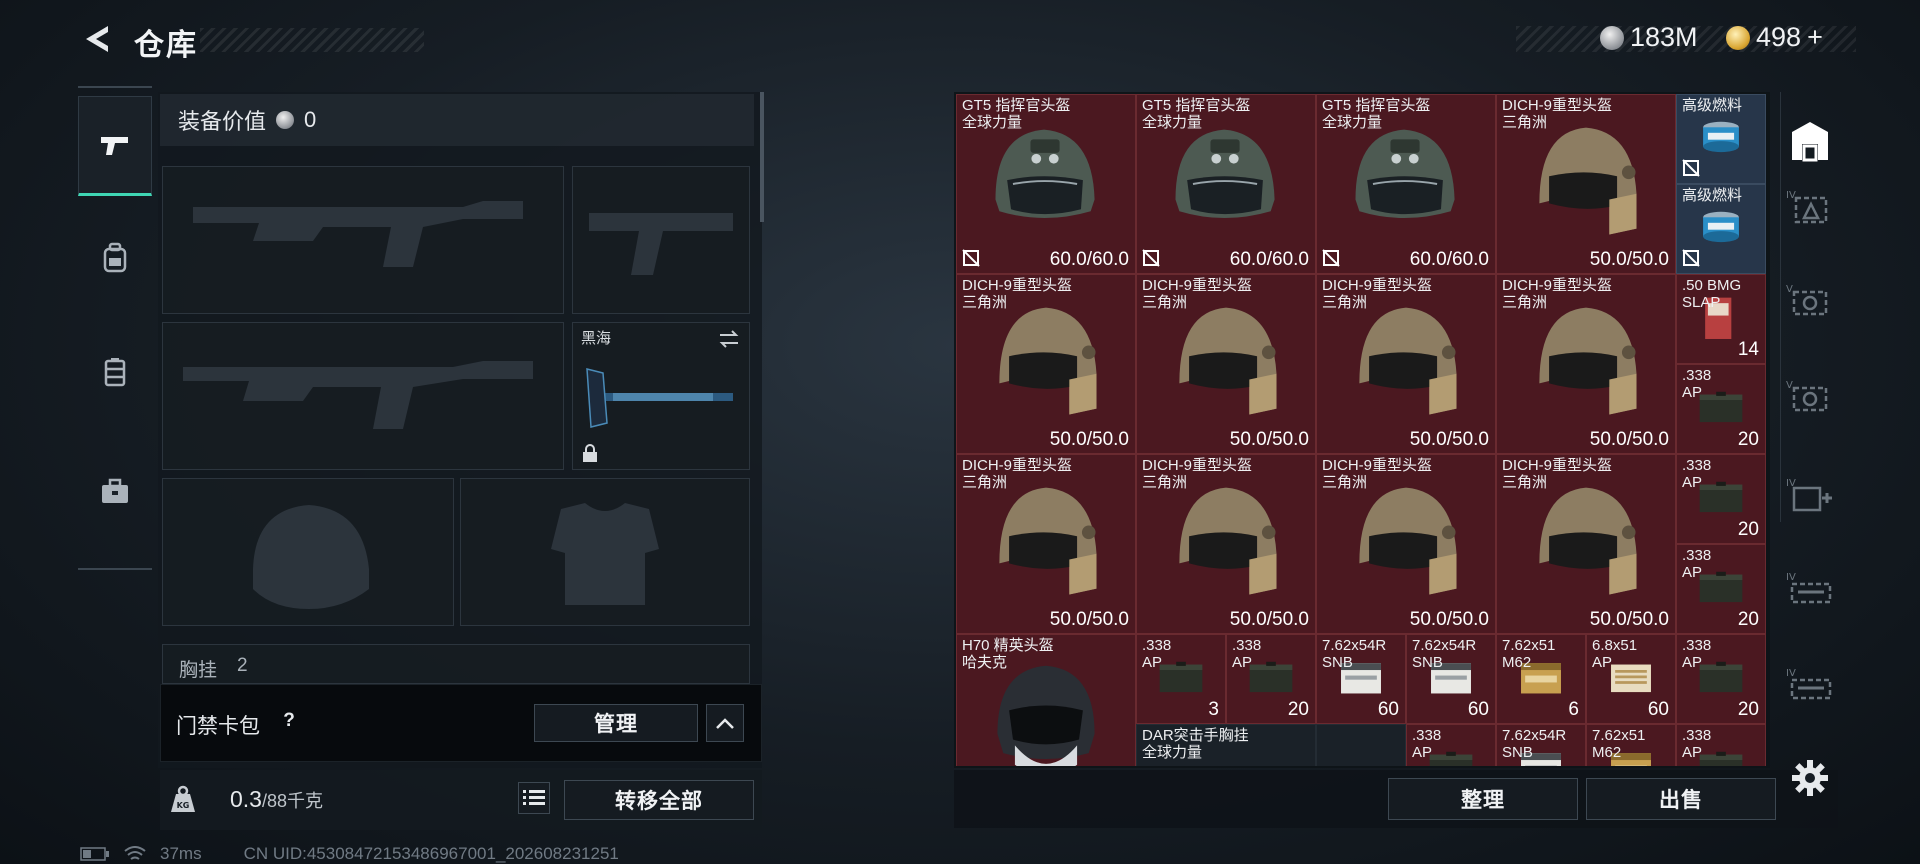  What do you see at coordinates (616, 723) in the screenshot?
I see `manage-button: 管理` at bounding box center [616, 723].